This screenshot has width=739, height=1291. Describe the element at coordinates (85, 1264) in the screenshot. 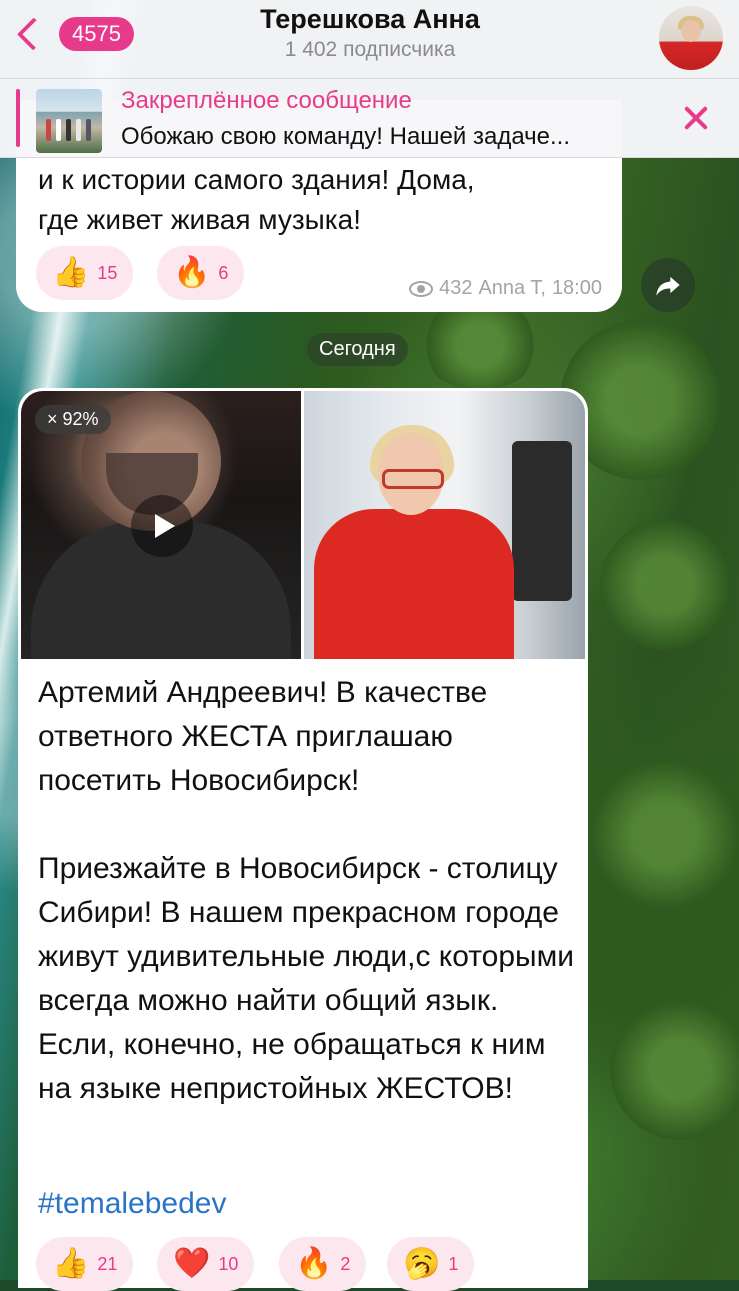

I see `reaction-thumbs-up: 👍 21` at that location.